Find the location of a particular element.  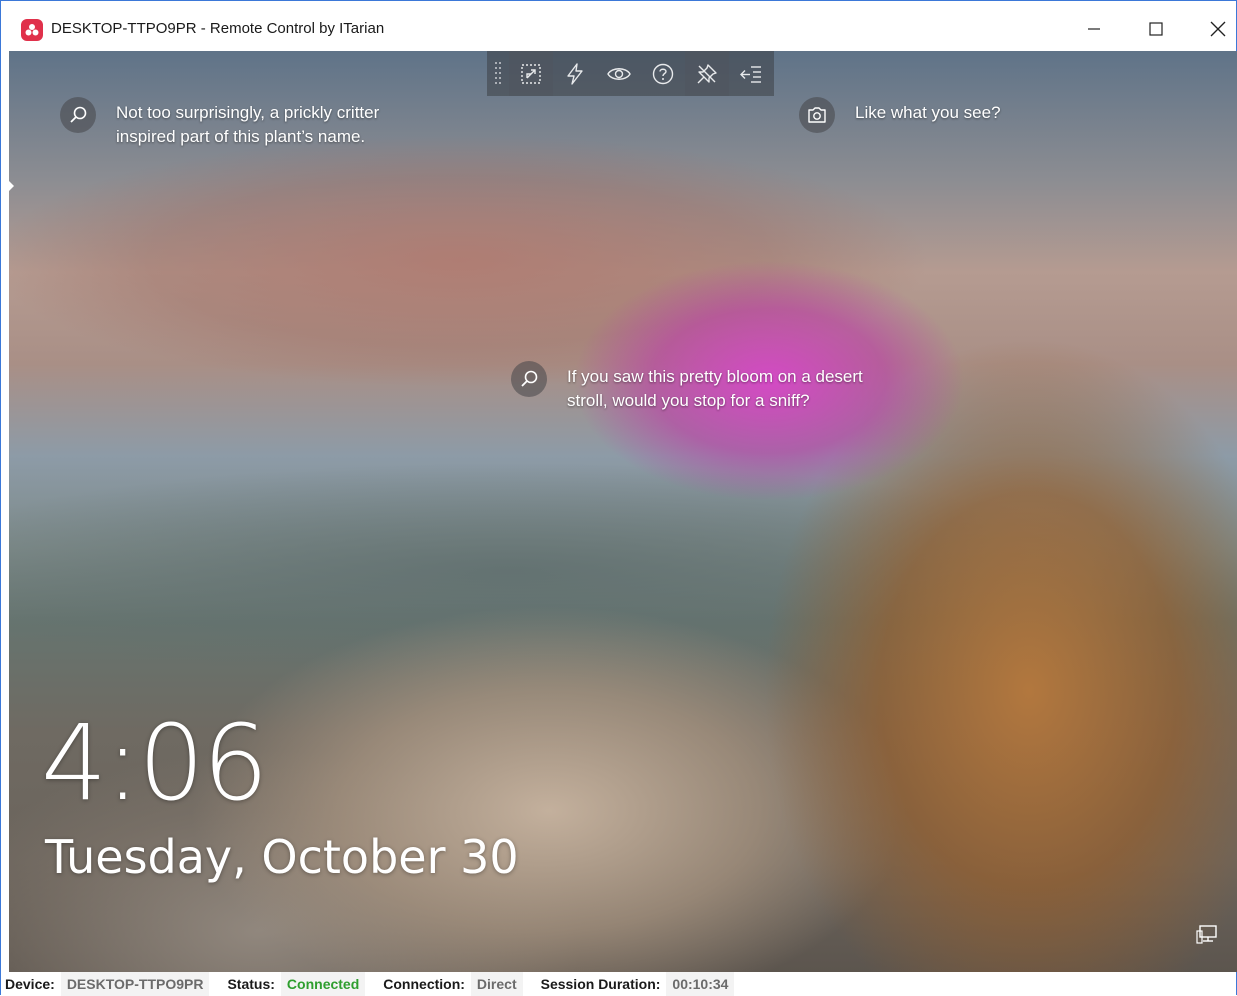

minimize-icon is located at coordinates (1094, 29).